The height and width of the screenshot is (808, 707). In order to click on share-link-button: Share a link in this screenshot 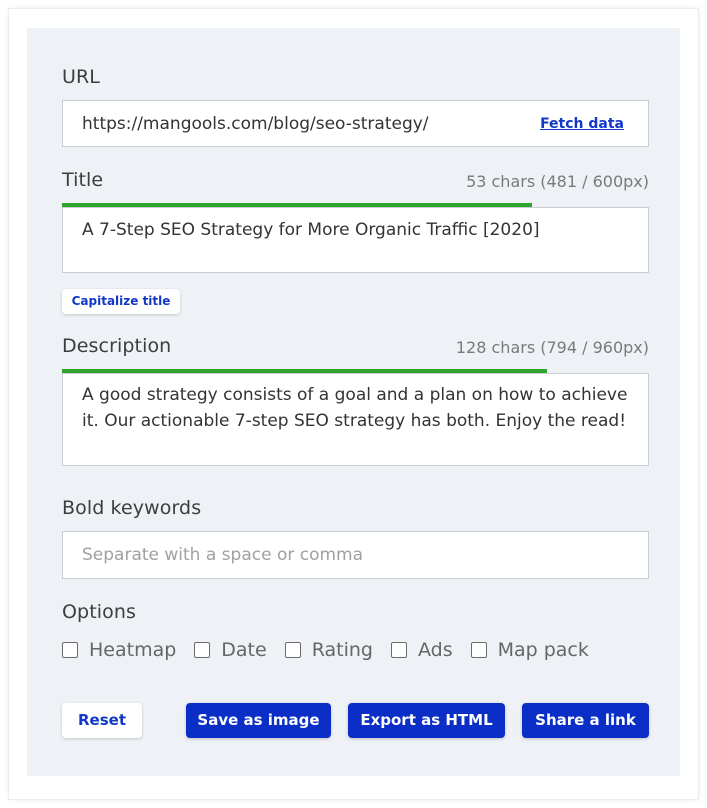, I will do `click(585, 720)`.